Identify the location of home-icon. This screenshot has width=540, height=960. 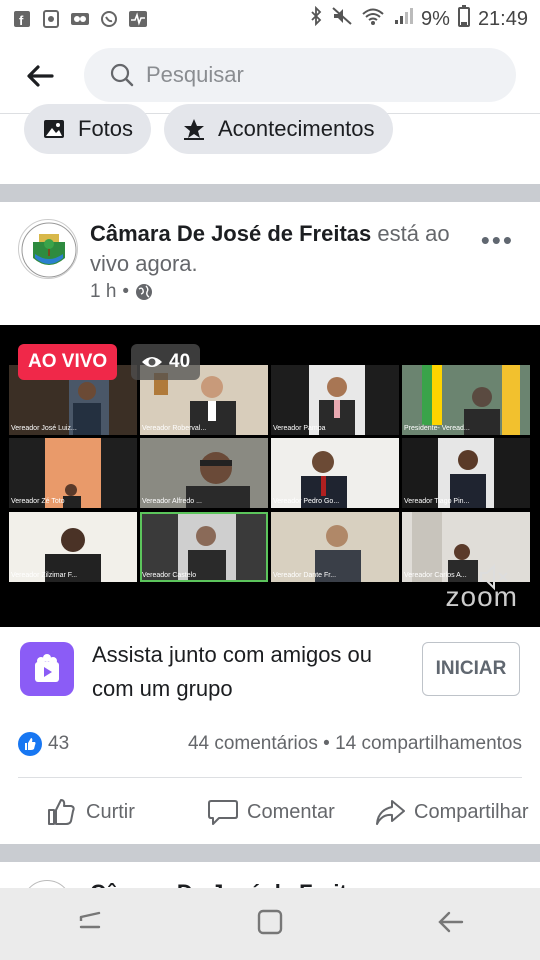
(270, 924).